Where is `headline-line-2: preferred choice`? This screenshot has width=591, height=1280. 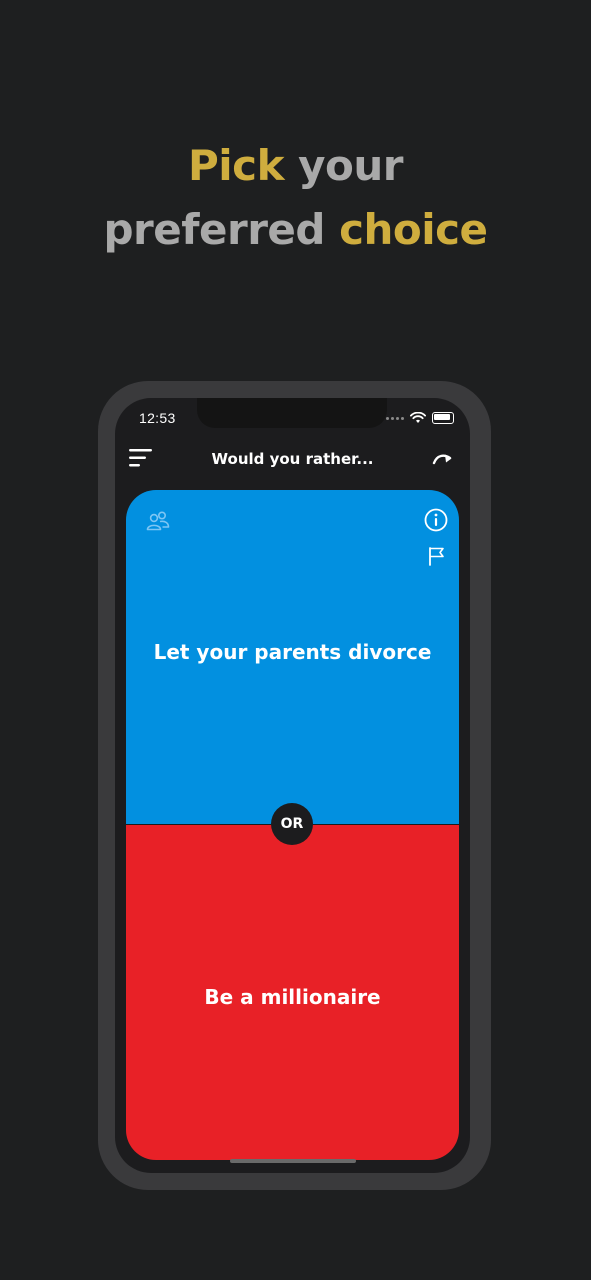 headline-line-2: preferred choice is located at coordinates (295, 230).